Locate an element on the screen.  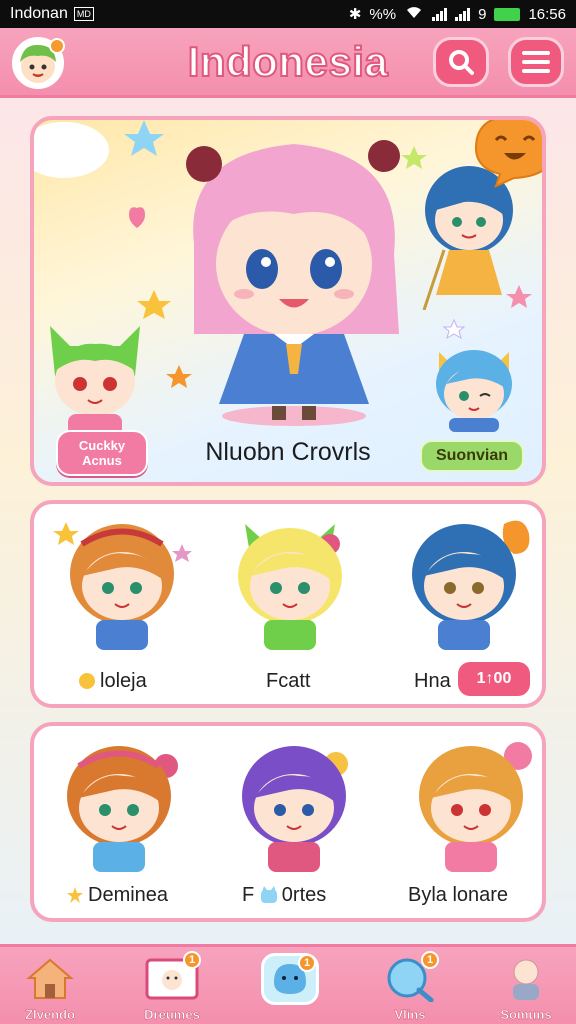
blonde-girl-illustration is located at coordinates (290, 584).